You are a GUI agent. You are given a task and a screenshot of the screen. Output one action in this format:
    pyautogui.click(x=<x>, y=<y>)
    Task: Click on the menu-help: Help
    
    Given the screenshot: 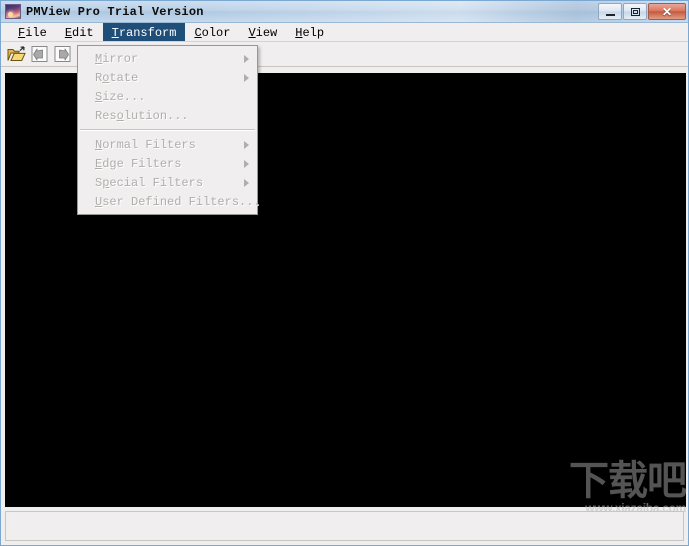 What is the action you would take?
    pyautogui.click(x=309, y=32)
    